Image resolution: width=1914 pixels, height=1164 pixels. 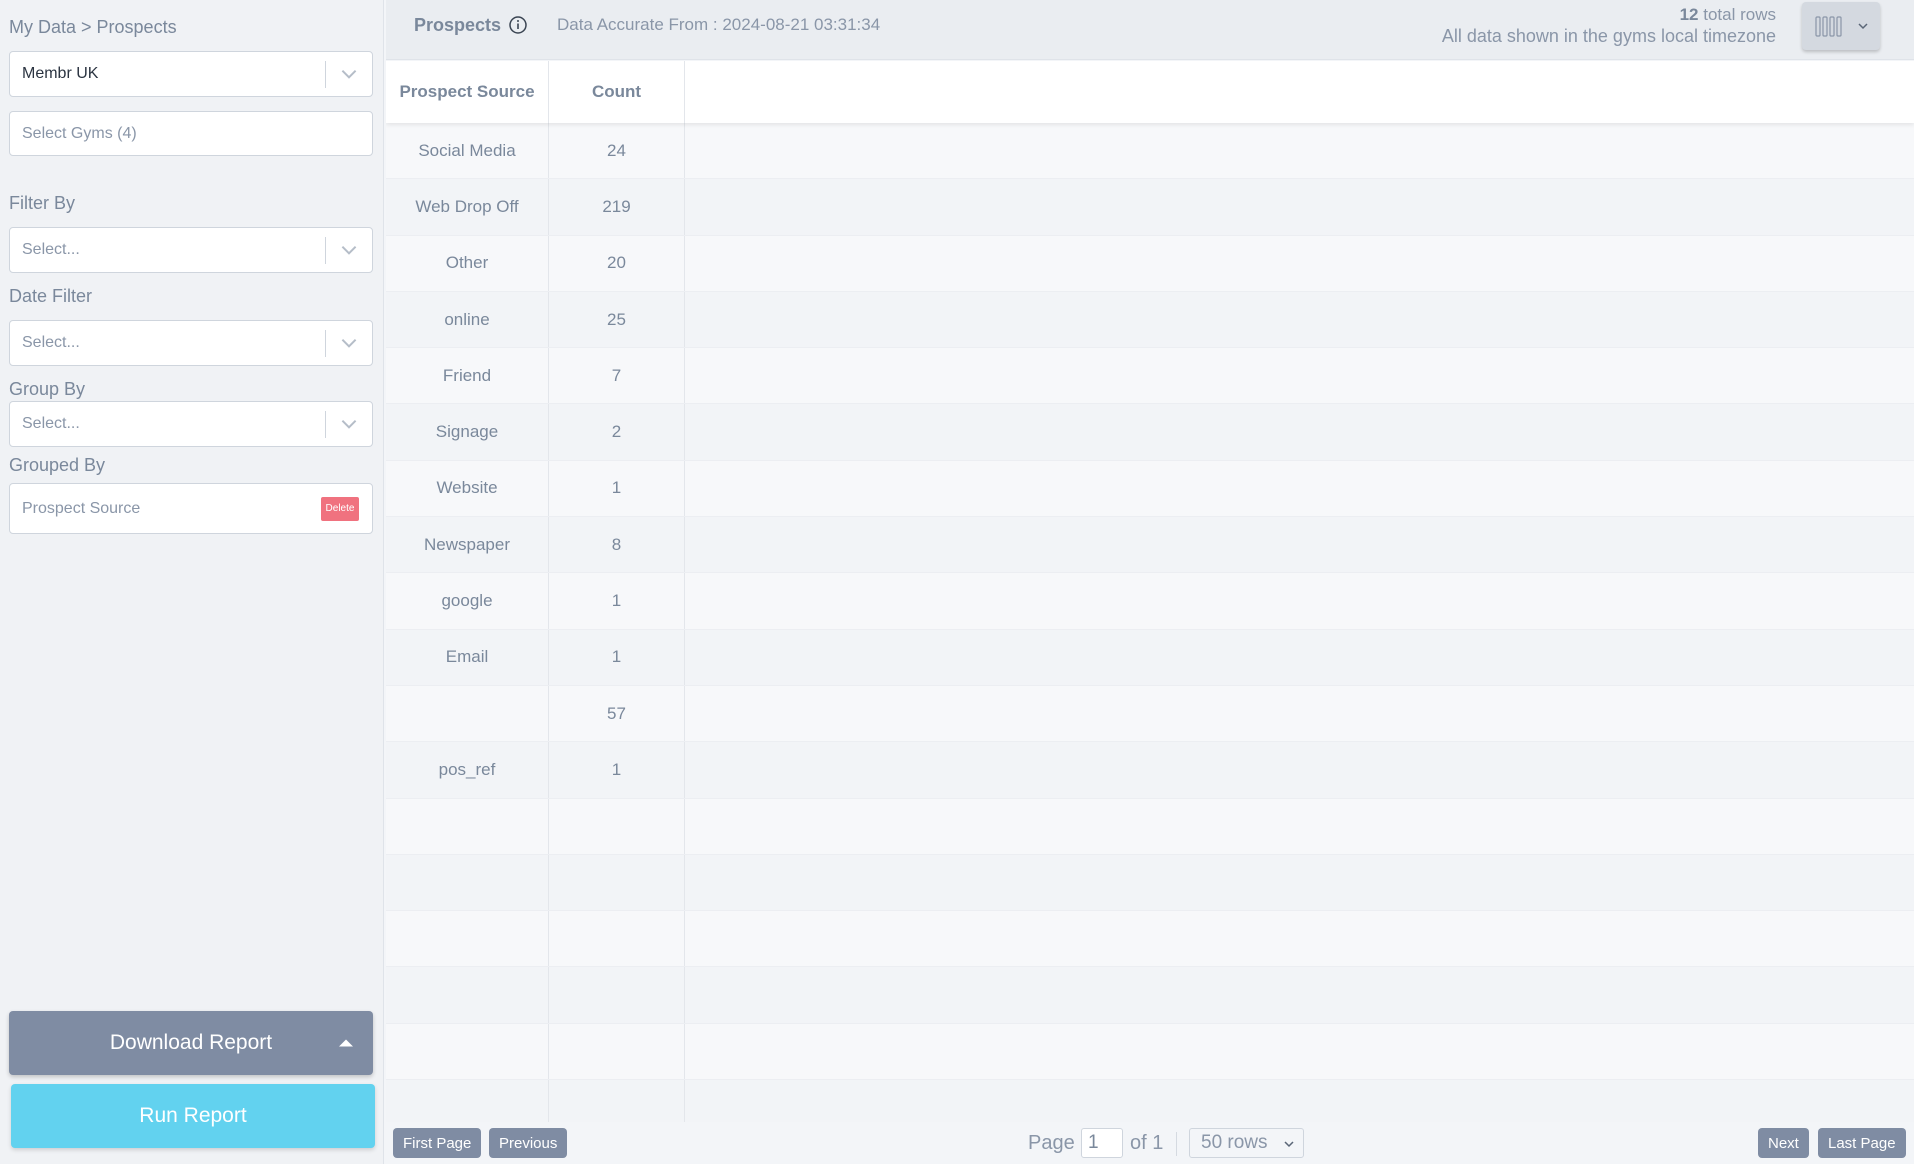 I want to click on next-button: Next, so click(x=1783, y=1143).